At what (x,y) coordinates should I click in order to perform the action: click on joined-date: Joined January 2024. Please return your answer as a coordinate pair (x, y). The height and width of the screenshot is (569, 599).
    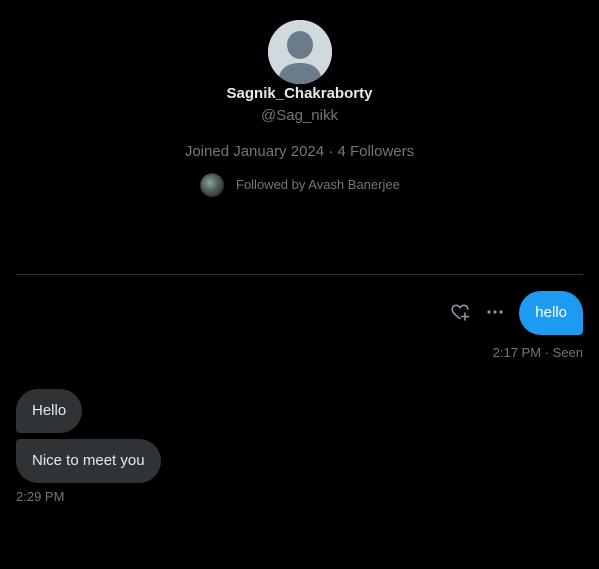
    Looking at the image, I should click on (254, 151).